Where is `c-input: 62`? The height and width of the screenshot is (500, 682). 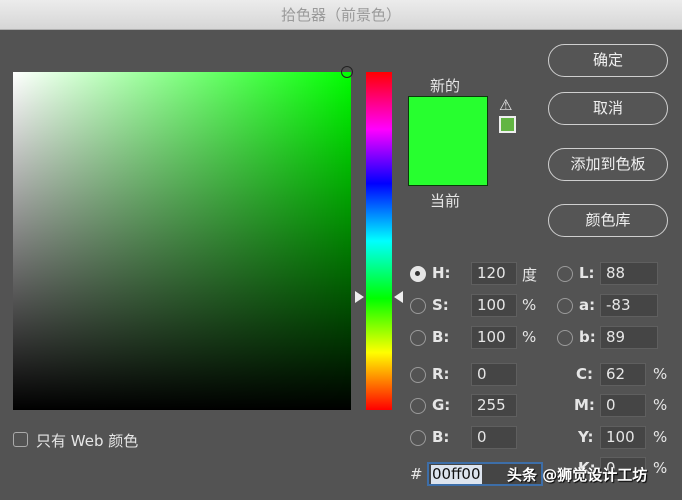
c-input: 62 is located at coordinates (623, 374).